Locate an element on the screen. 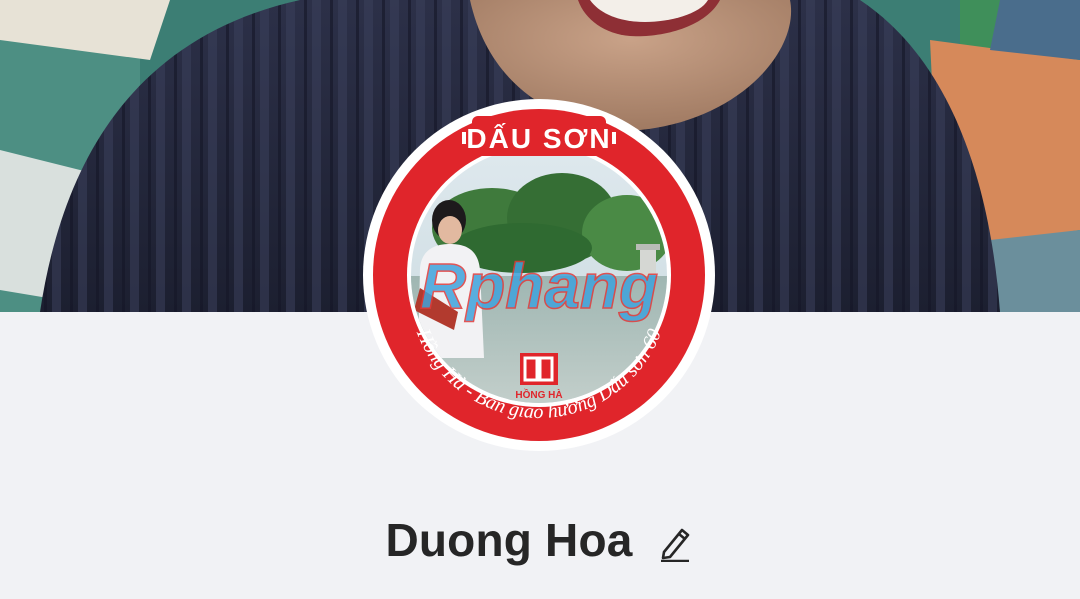 Image resolution: width=1080 pixels, height=599 pixels. profile-name-row: Duong Hoa is located at coordinates (540, 540).